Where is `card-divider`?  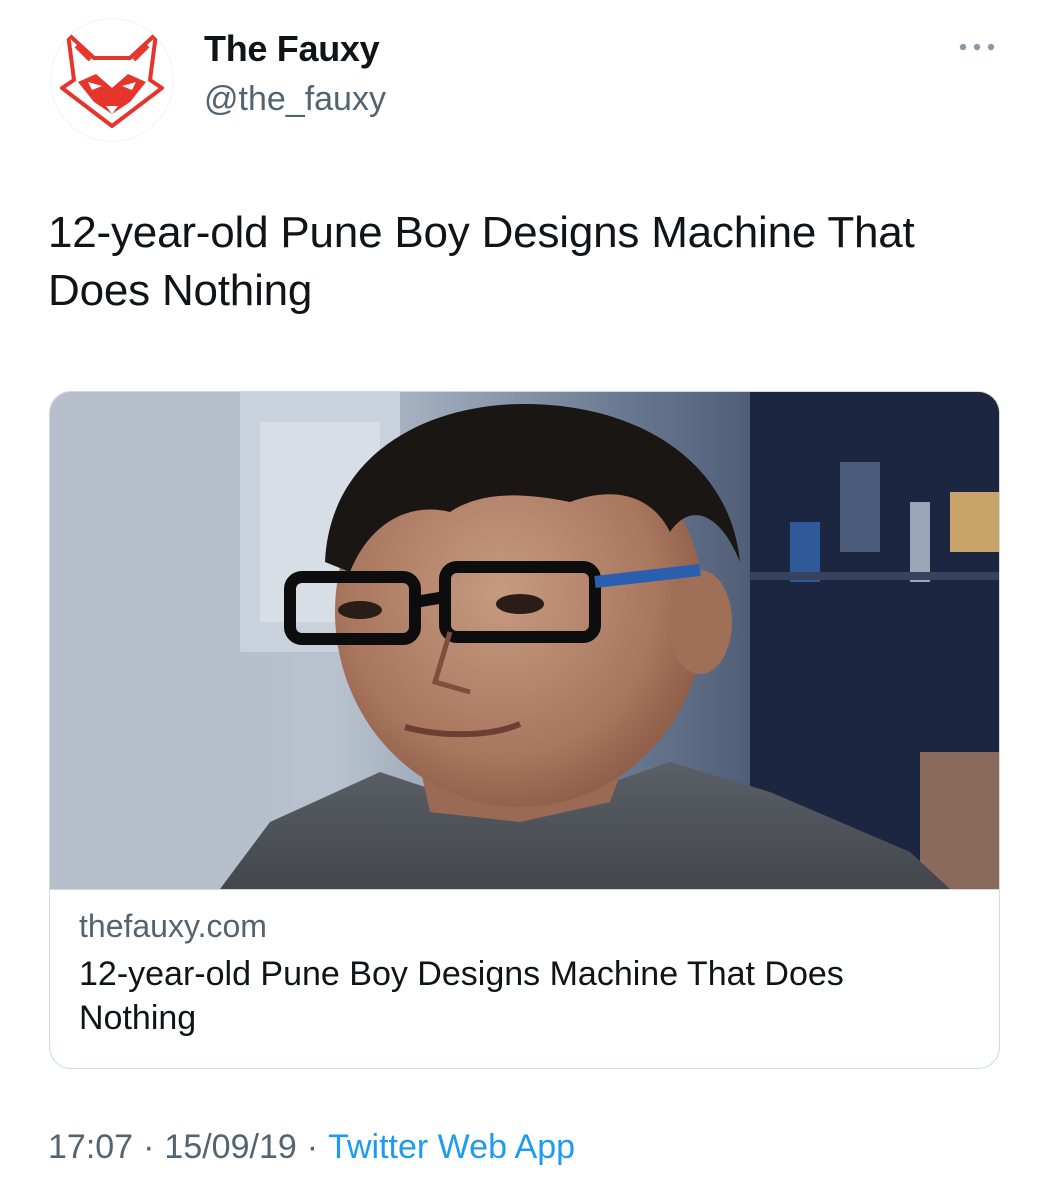
card-divider is located at coordinates (524, 889).